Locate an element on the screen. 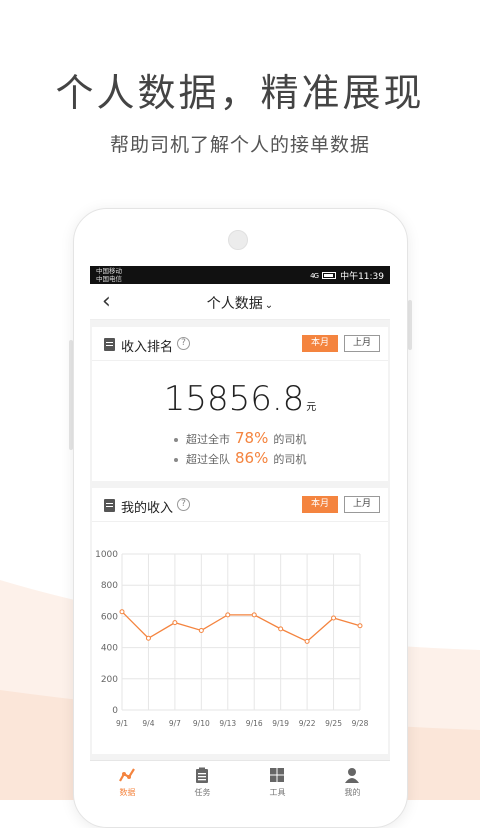 The image size is (480, 828). income-amount: 15856.8 元 is located at coordinates (240, 399).